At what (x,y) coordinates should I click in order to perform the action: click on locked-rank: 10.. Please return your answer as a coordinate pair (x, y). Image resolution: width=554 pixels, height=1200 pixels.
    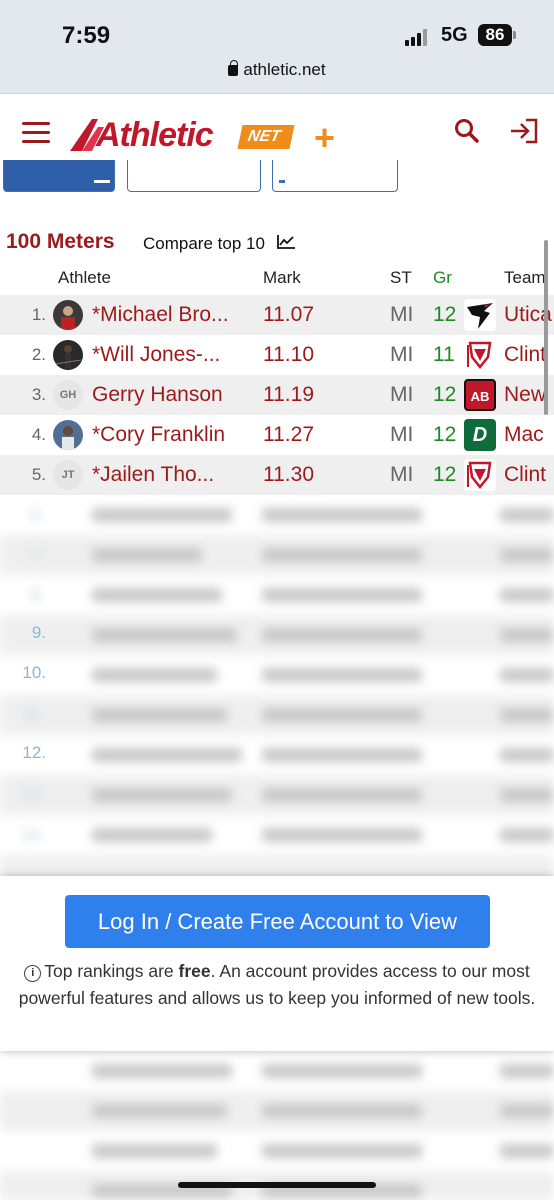
    Looking at the image, I should click on (34, 672).